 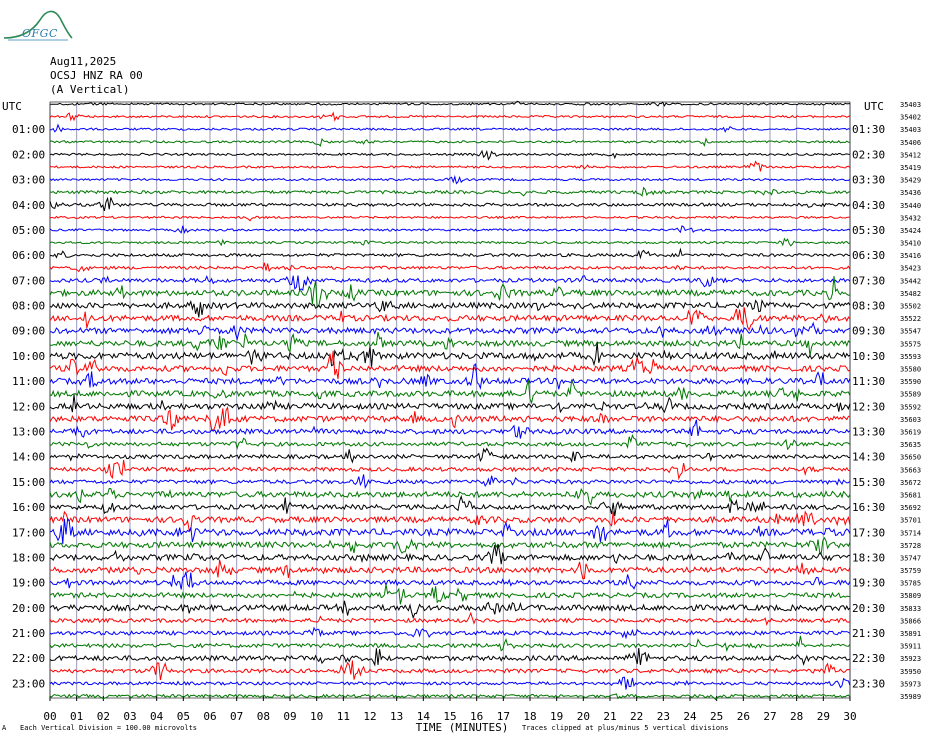 What do you see at coordinates (28, 205) in the screenshot?
I see `left-hour-label: 04:00` at bounding box center [28, 205].